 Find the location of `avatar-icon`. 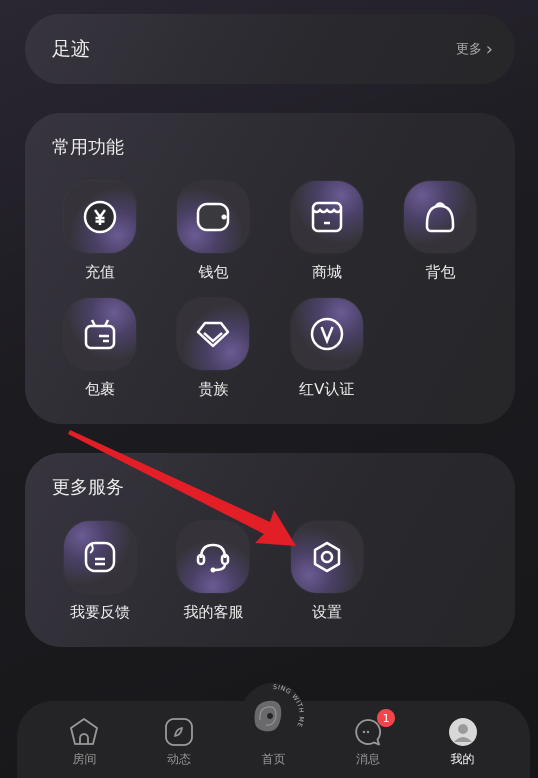

avatar-icon is located at coordinates (463, 732).